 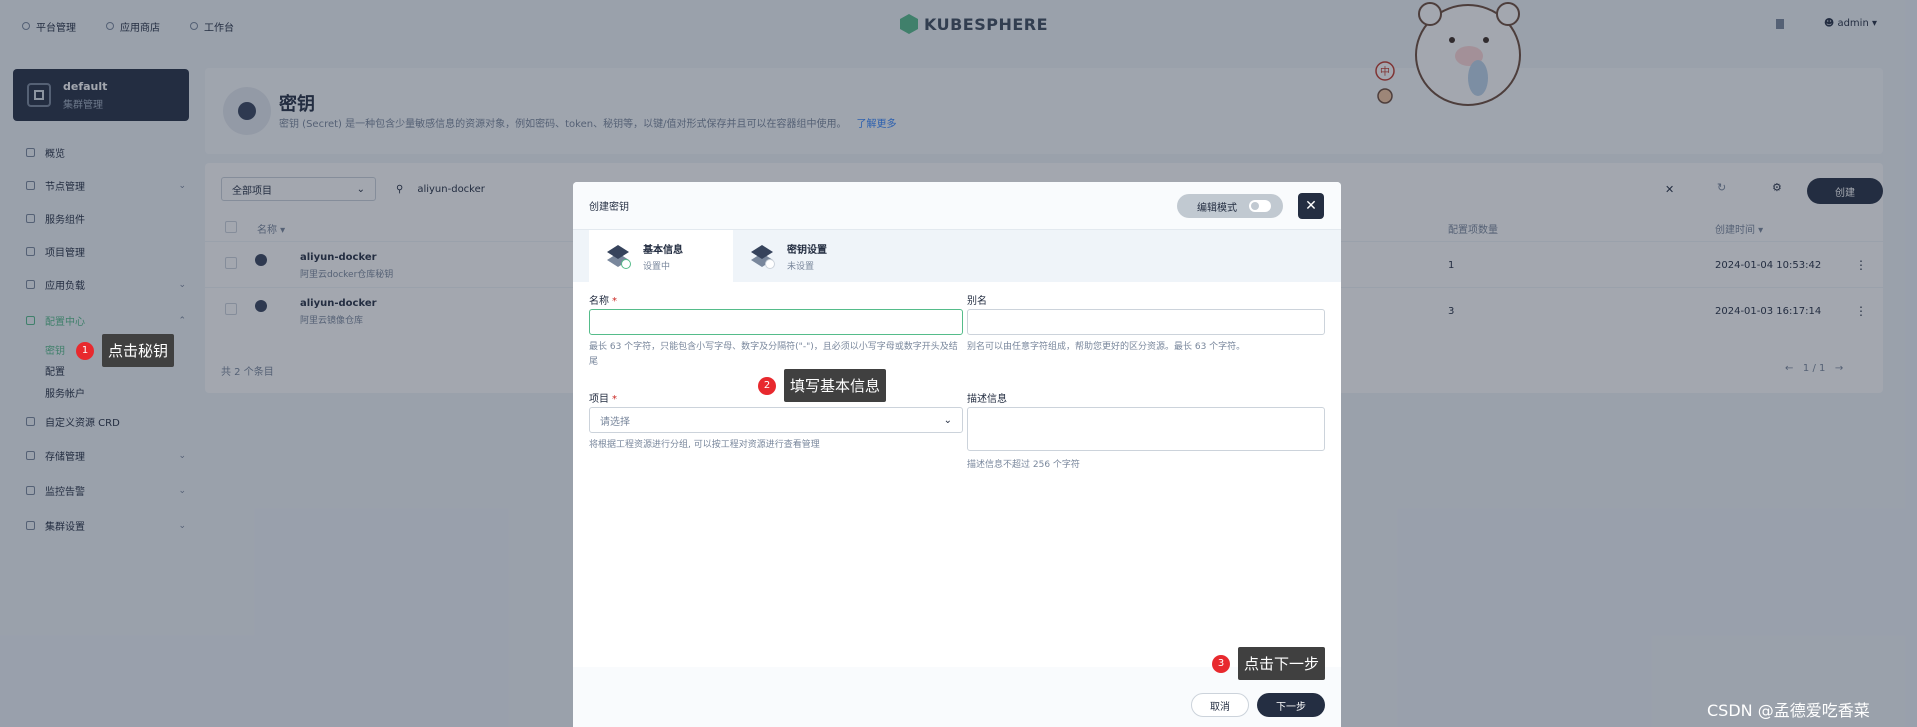 What do you see at coordinates (1106, 347) in the screenshot?
I see `alias-hint: 别名可以由任意字符组成，帮助您更好的区分资源。最长 63 个字符。` at bounding box center [1106, 347].